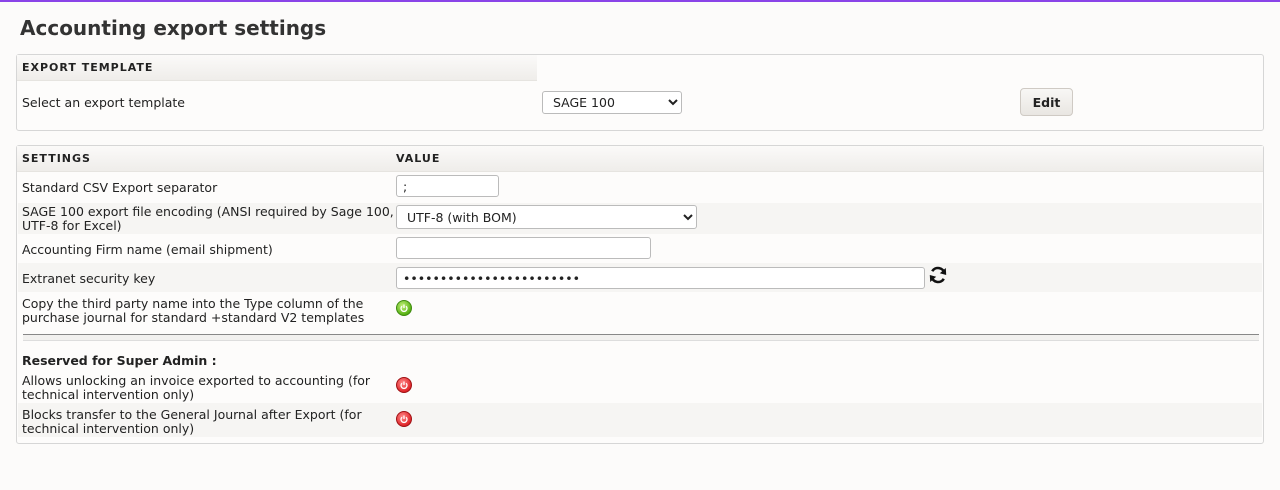 The height and width of the screenshot is (490, 1280). What do you see at coordinates (612, 102) in the screenshot?
I see `export-template-select: SAGE 100` at bounding box center [612, 102].